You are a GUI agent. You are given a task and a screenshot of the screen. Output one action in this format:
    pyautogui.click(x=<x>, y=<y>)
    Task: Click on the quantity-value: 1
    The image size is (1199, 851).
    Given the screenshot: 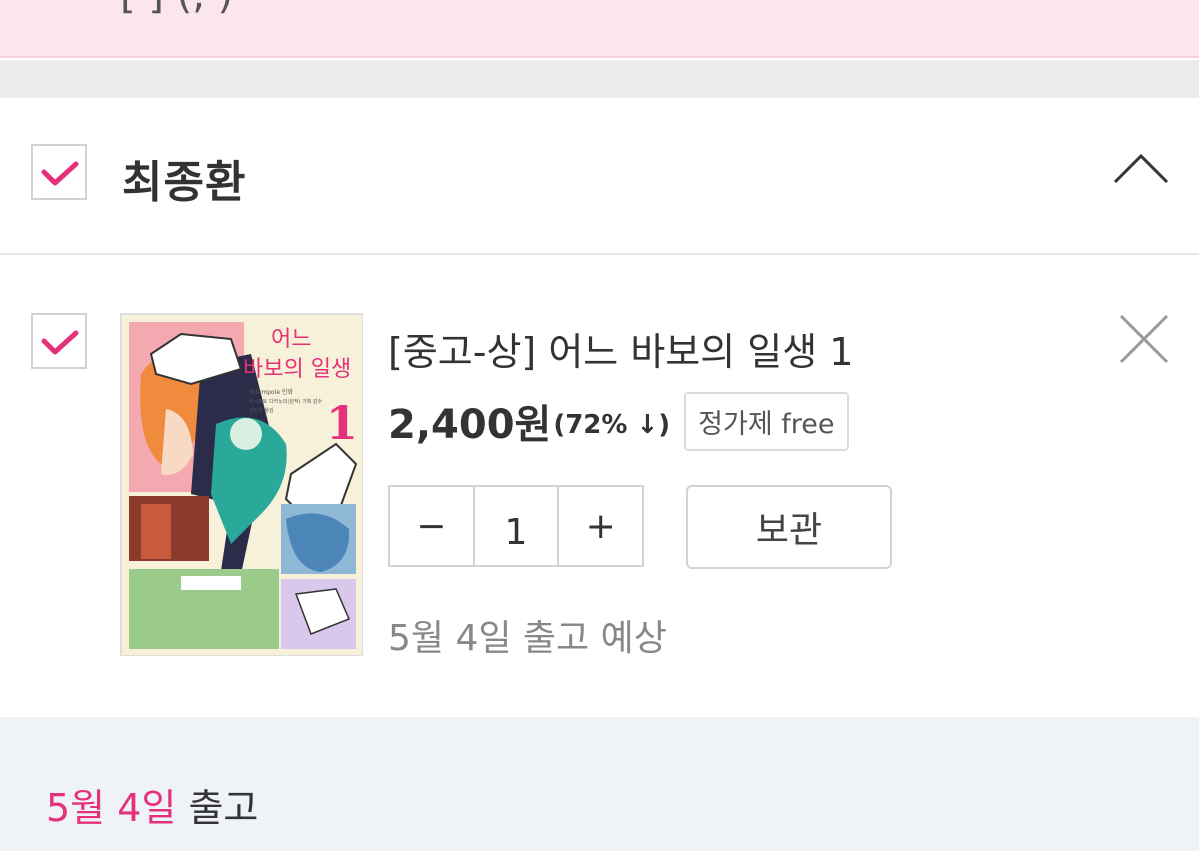 What is the action you would take?
    pyautogui.click(x=515, y=526)
    